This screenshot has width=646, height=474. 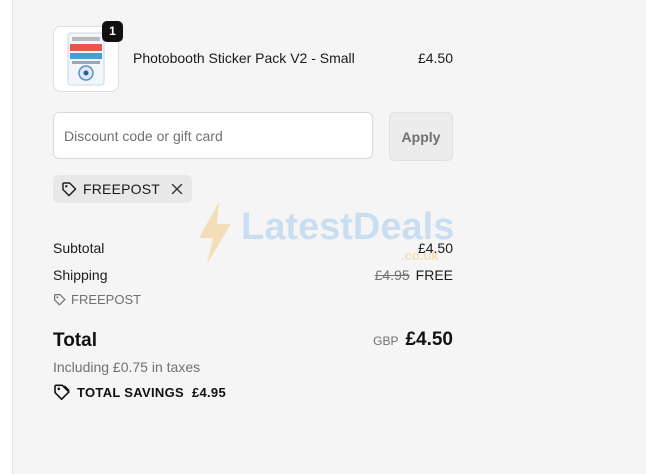 I want to click on discount-code-input, so click(x=213, y=135).